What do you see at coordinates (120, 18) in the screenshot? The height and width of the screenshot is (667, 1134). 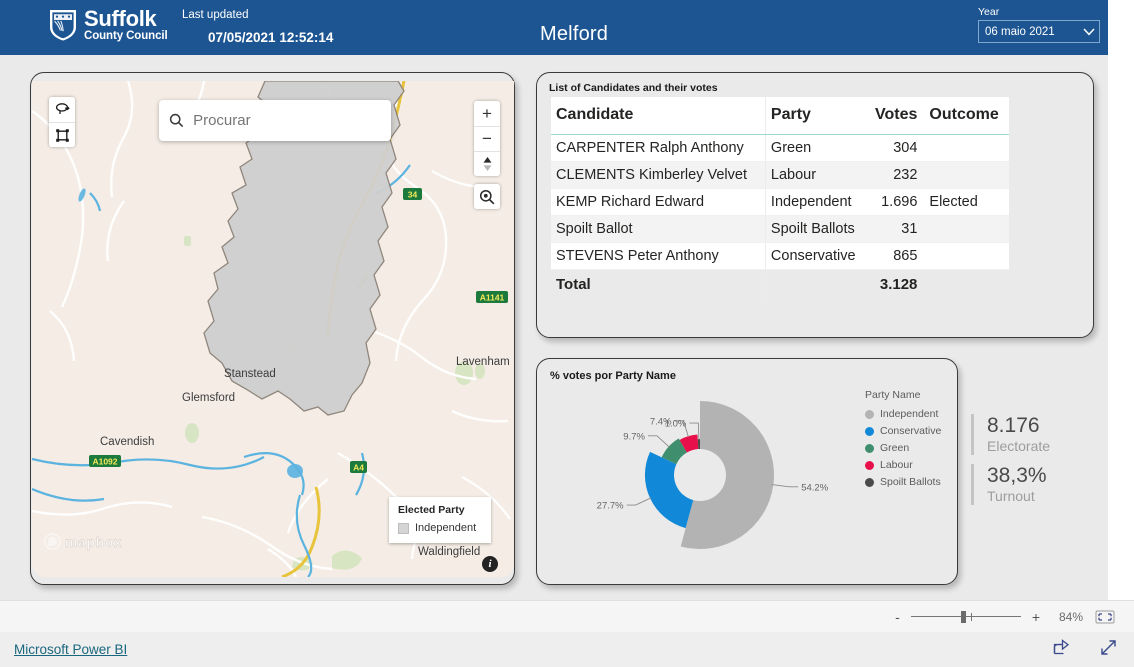 I see `logo-main-text: Suffolk` at bounding box center [120, 18].